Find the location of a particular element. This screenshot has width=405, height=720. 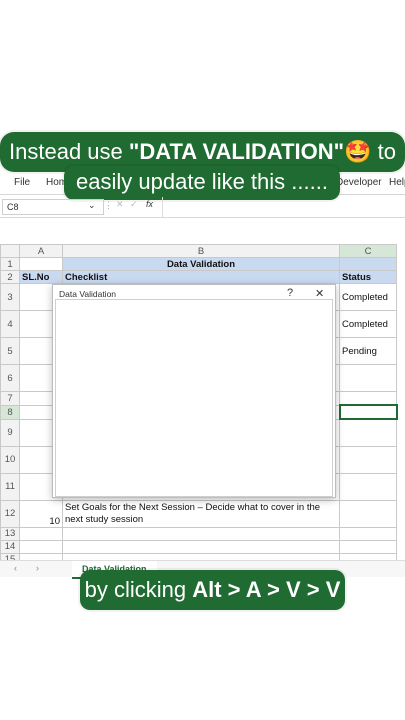

caption-bottom: by clicking Alt > A > V > V is located at coordinates (212, 590).